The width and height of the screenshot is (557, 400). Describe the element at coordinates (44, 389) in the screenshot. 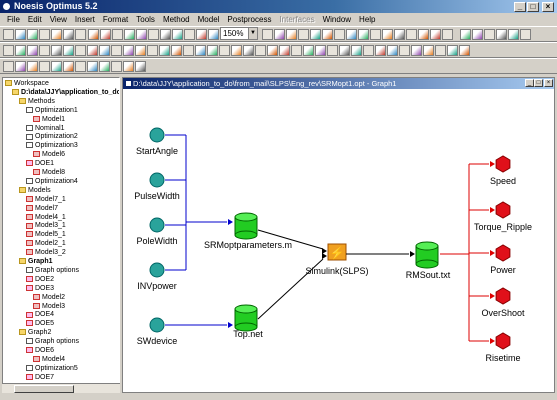

I see `scroll-thumb` at that location.